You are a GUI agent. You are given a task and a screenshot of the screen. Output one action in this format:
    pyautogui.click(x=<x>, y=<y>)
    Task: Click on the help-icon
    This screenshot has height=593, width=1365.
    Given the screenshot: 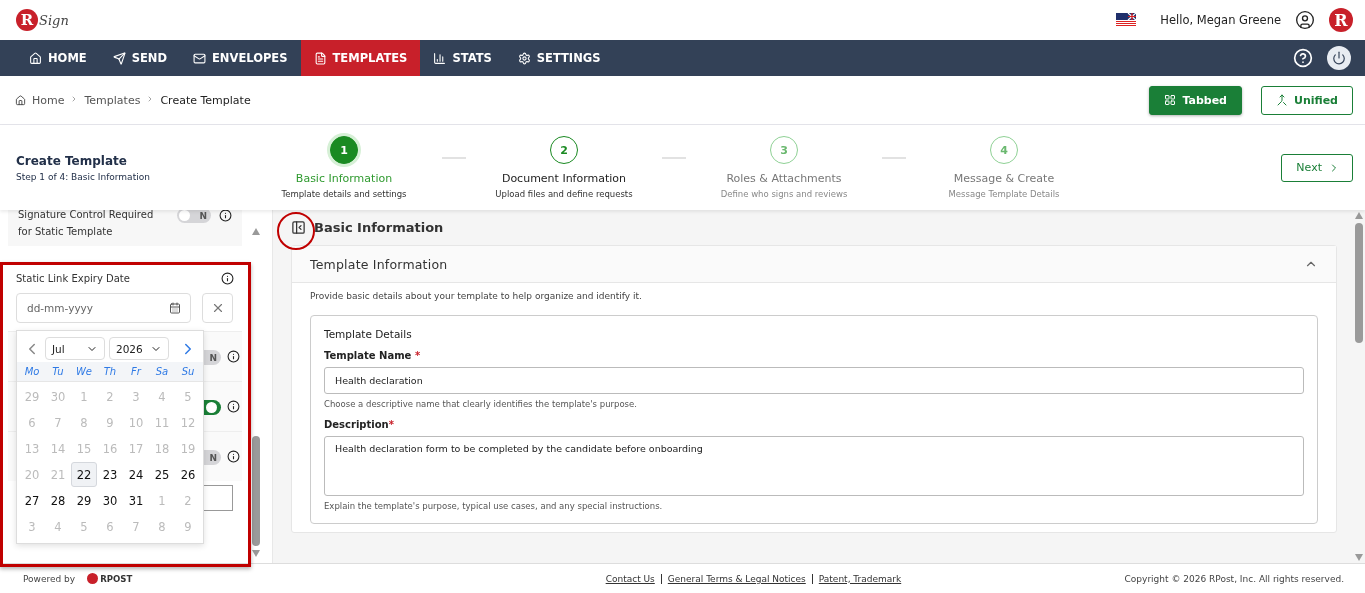 What is the action you would take?
    pyautogui.click(x=1303, y=58)
    